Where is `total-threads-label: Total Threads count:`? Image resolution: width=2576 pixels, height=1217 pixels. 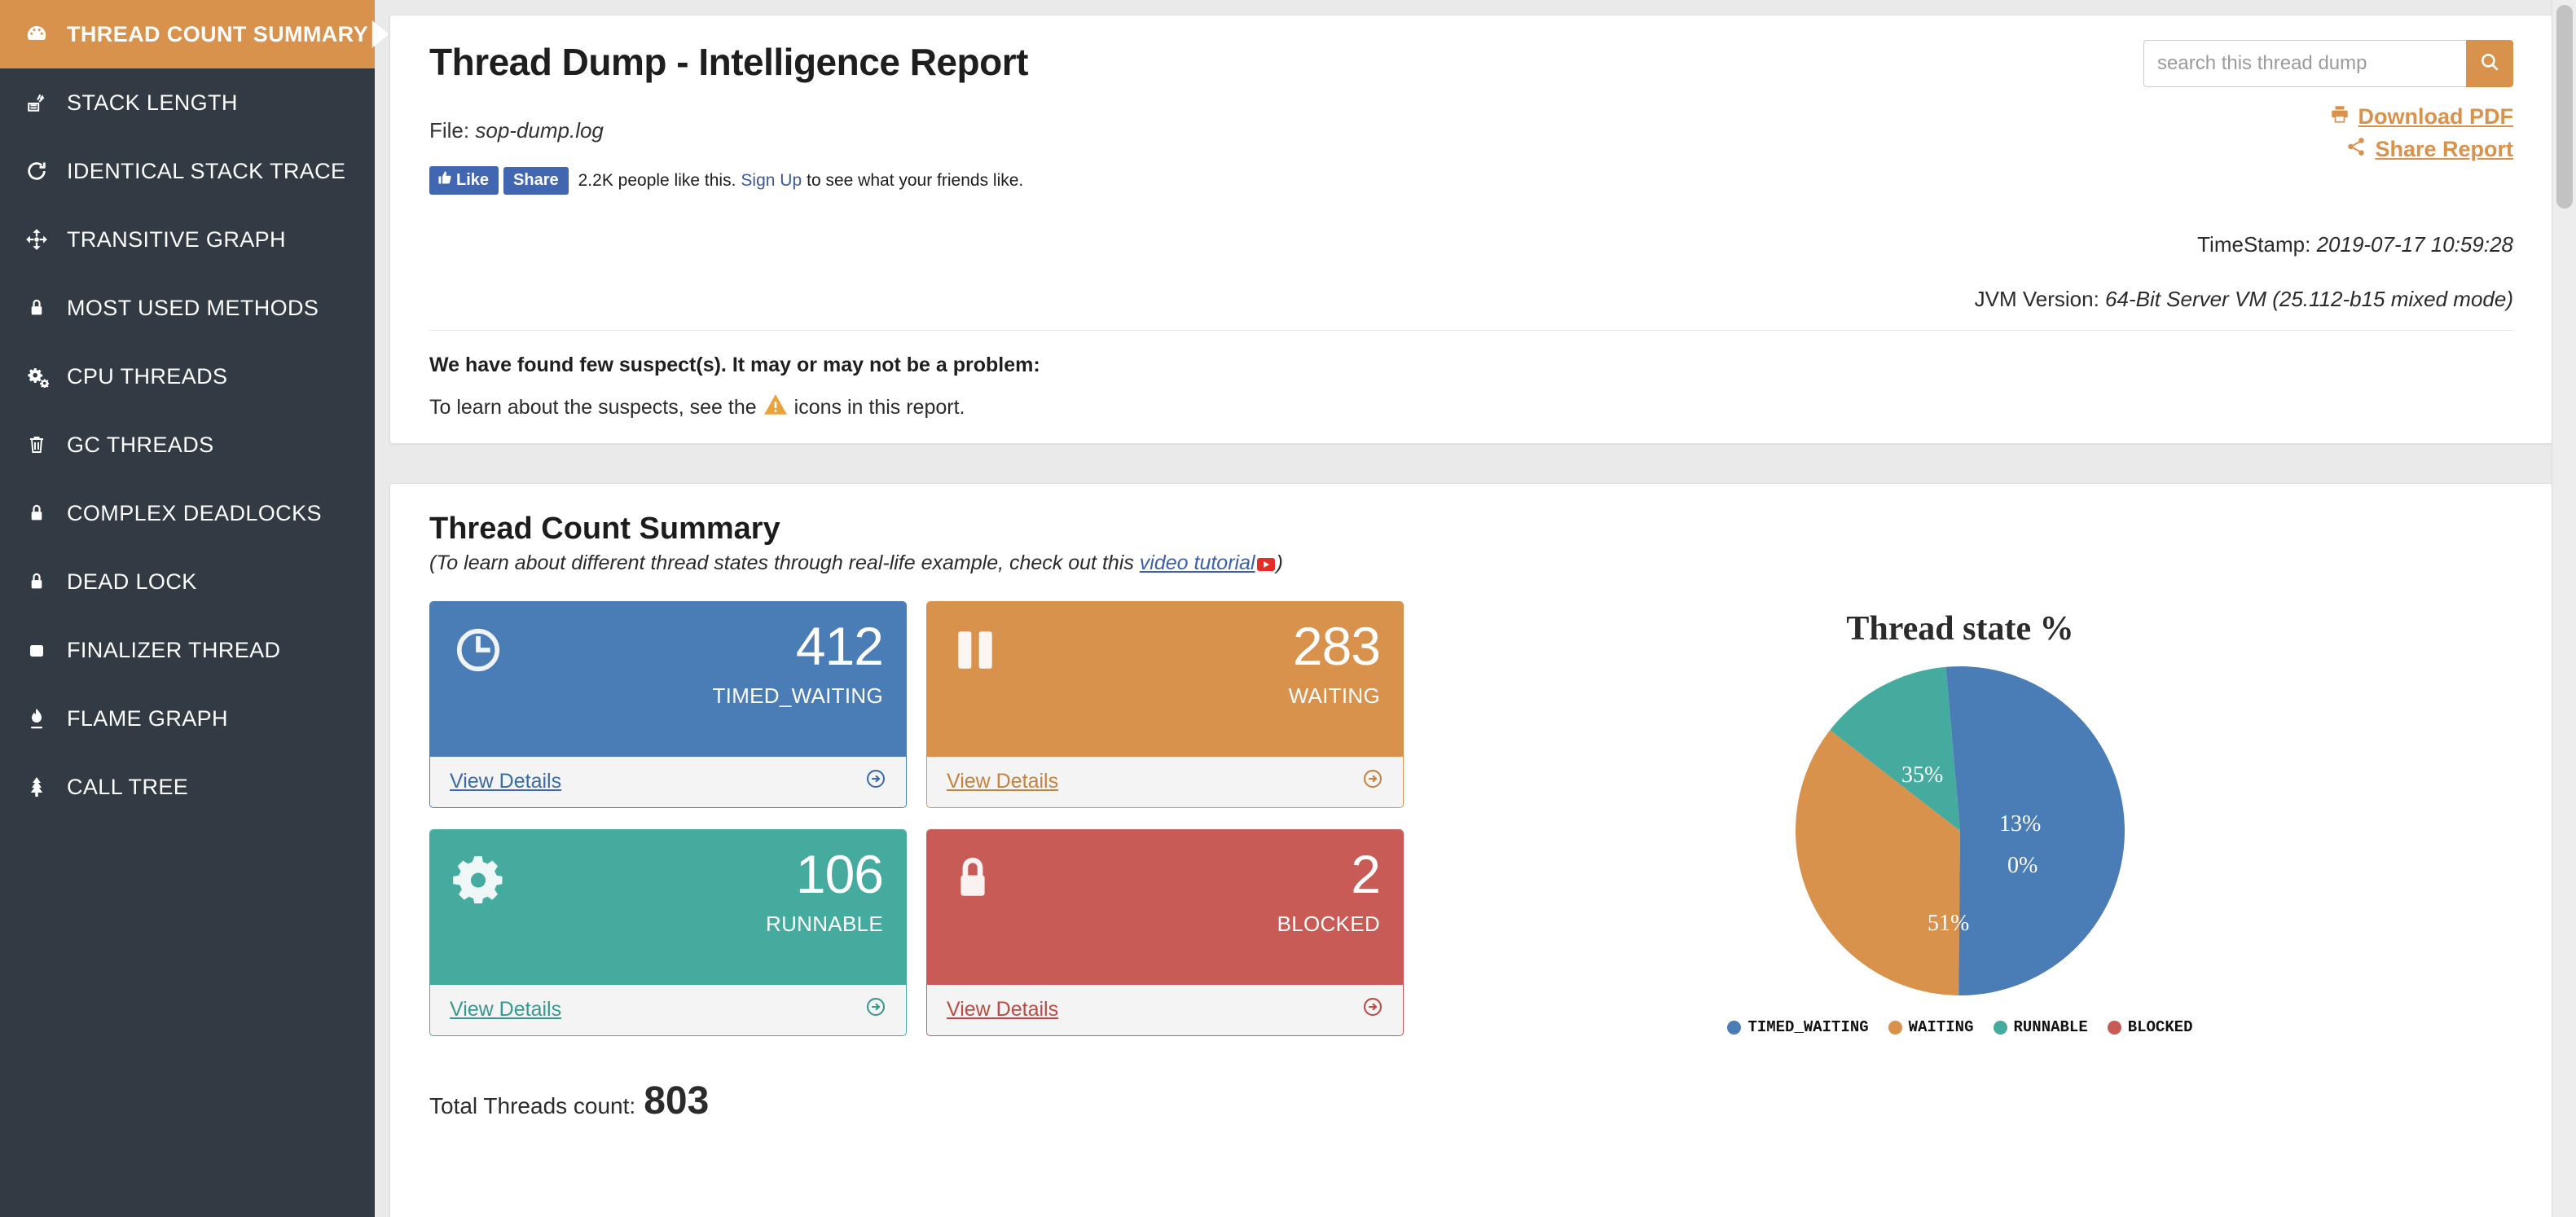 total-threads-label: Total Threads count: is located at coordinates (532, 1105).